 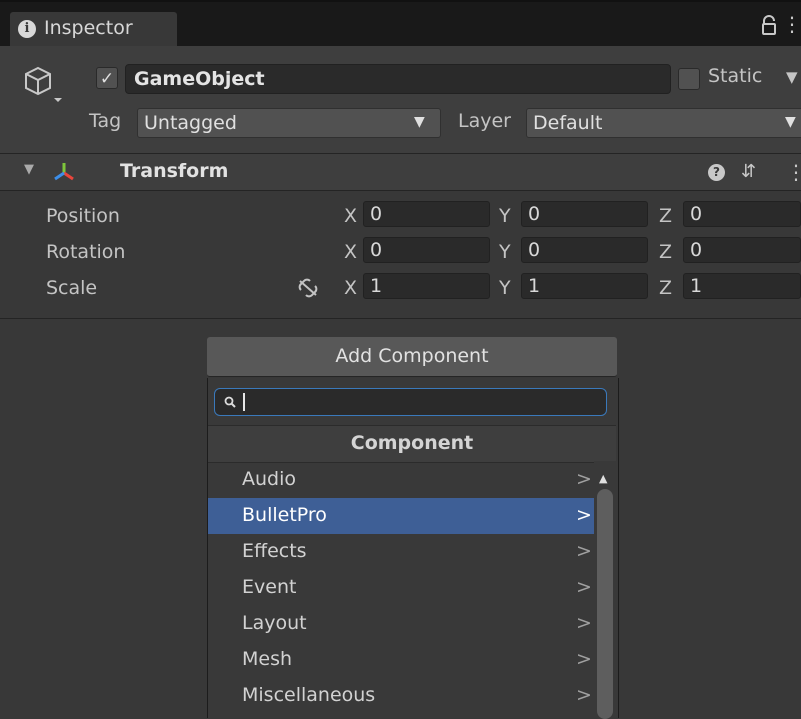 What do you see at coordinates (792, 77) in the screenshot?
I see `static-dropdown-arrow-icon: ▼` at bounding box center [792, 77].